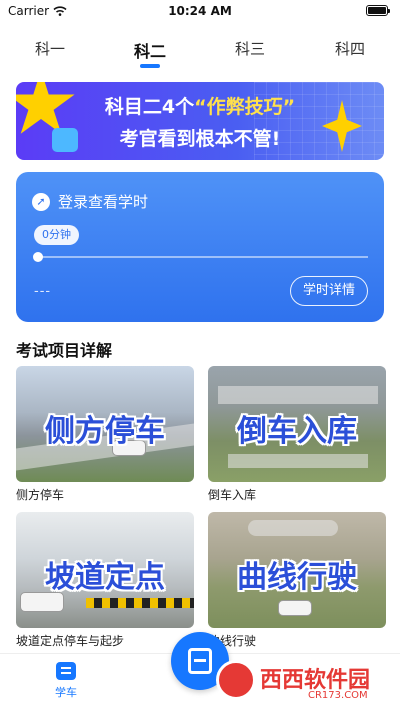 This screenshot has width=400, height=711. Describe the element at coordinates (301, 681) in the screenshot. I see `watermark-logo: 西西软件园 CR173.COM` at that location.